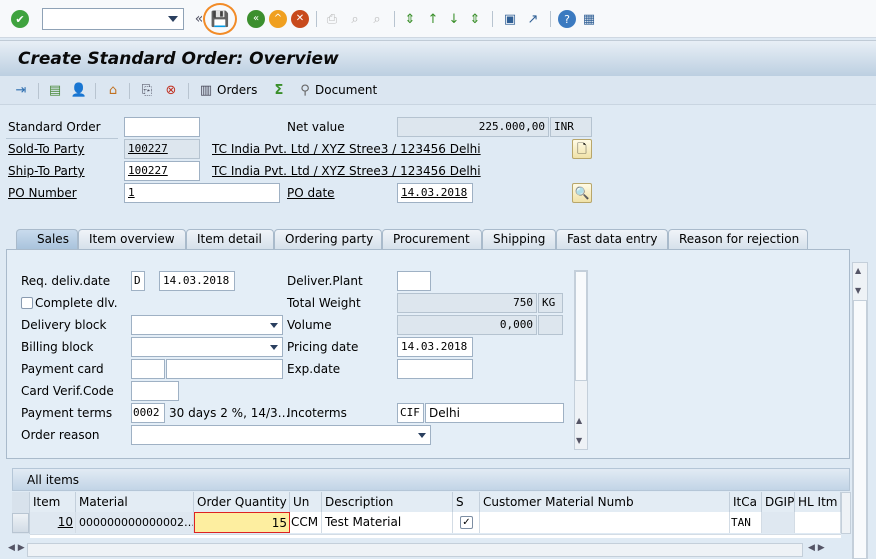  What do you see at coordinates (207, 347) in the screenshot?
I see `billing-block-dropdown` at bounding box center [207, 347].